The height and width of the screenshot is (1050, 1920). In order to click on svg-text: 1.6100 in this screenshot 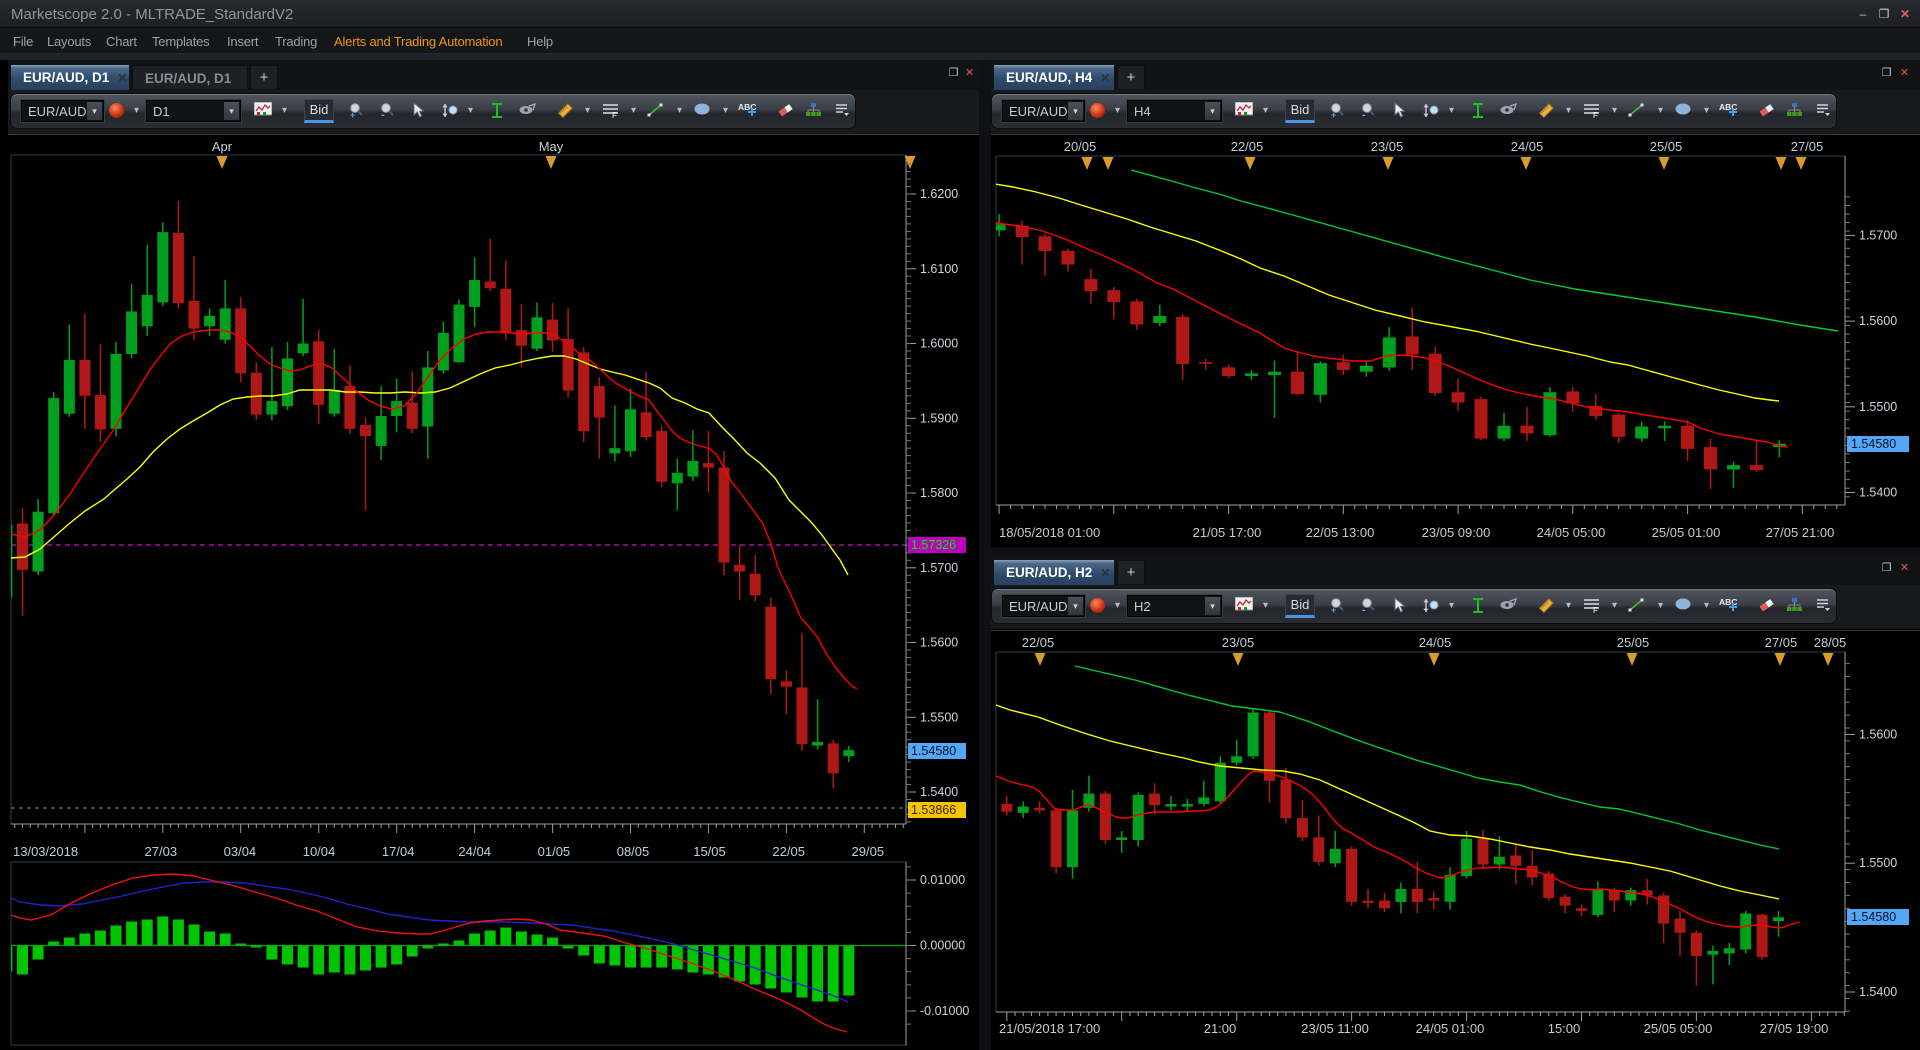, I will do `click(939, 269)`.